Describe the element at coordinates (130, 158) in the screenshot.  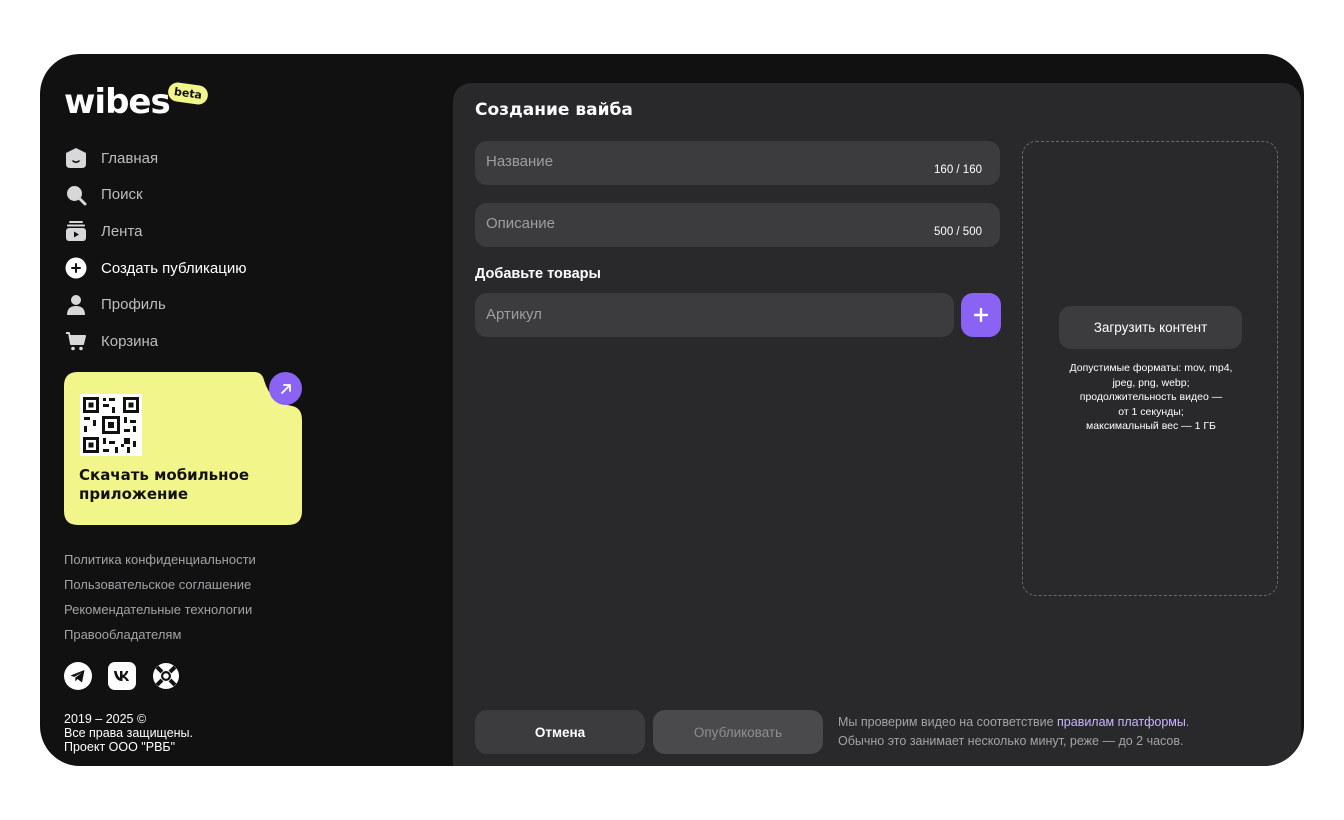
I see `sidebar-item-label: Главная` at that location.